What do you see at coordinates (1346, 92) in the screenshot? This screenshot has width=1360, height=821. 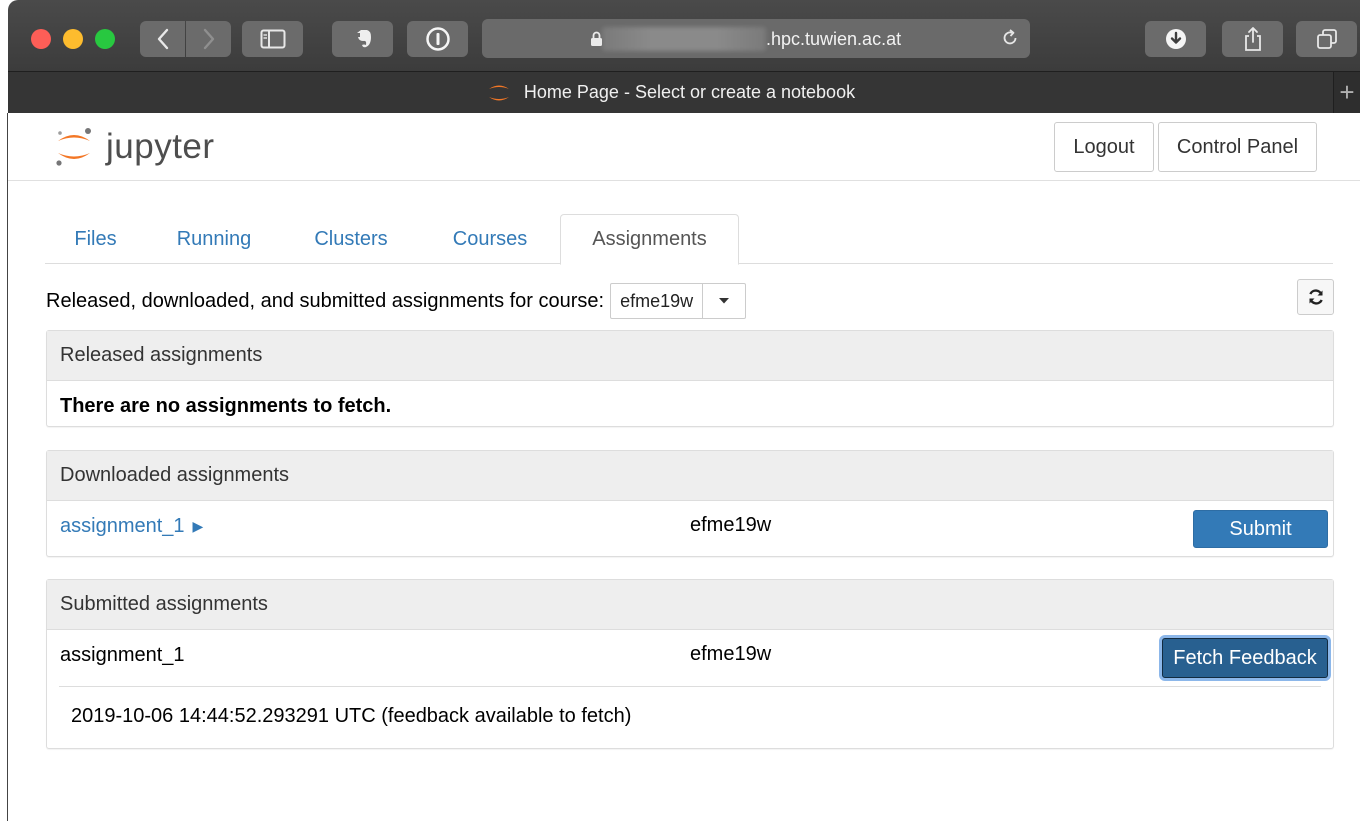 I see `new-tab-button: +` at bounding box center [1346, 92].